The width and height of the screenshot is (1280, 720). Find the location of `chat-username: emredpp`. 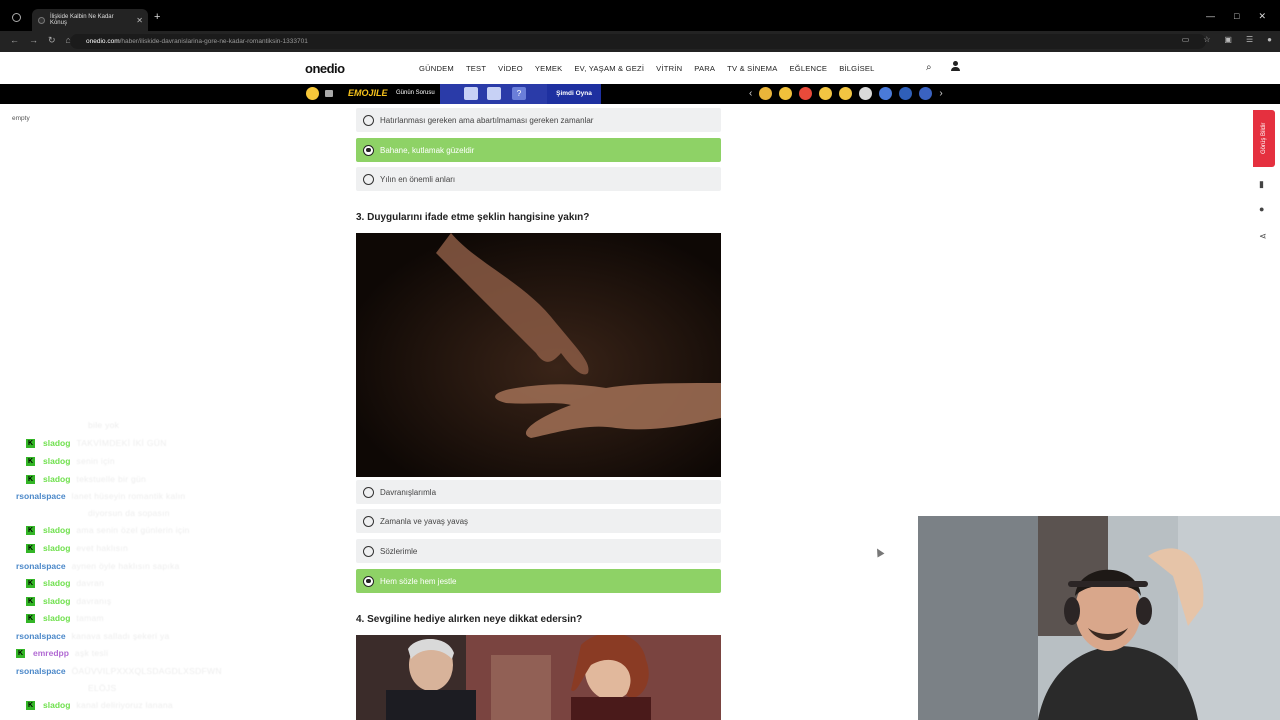

chat-username: emredpp is located at coordinates (51, 653).